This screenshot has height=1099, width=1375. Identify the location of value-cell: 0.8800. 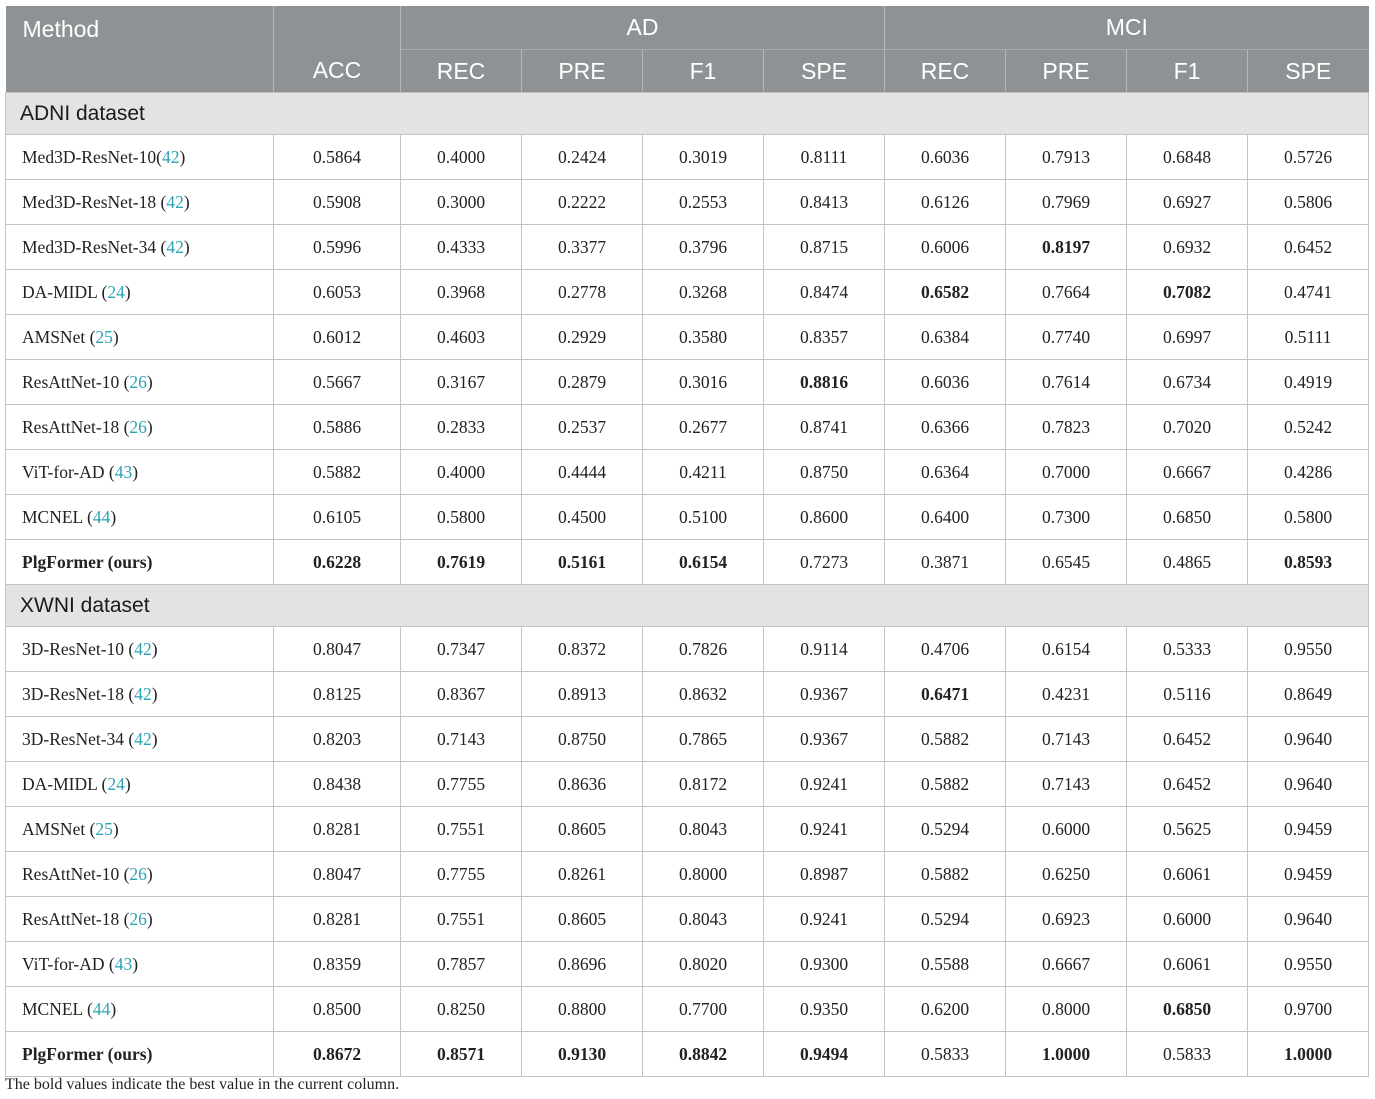
(582, 1009).